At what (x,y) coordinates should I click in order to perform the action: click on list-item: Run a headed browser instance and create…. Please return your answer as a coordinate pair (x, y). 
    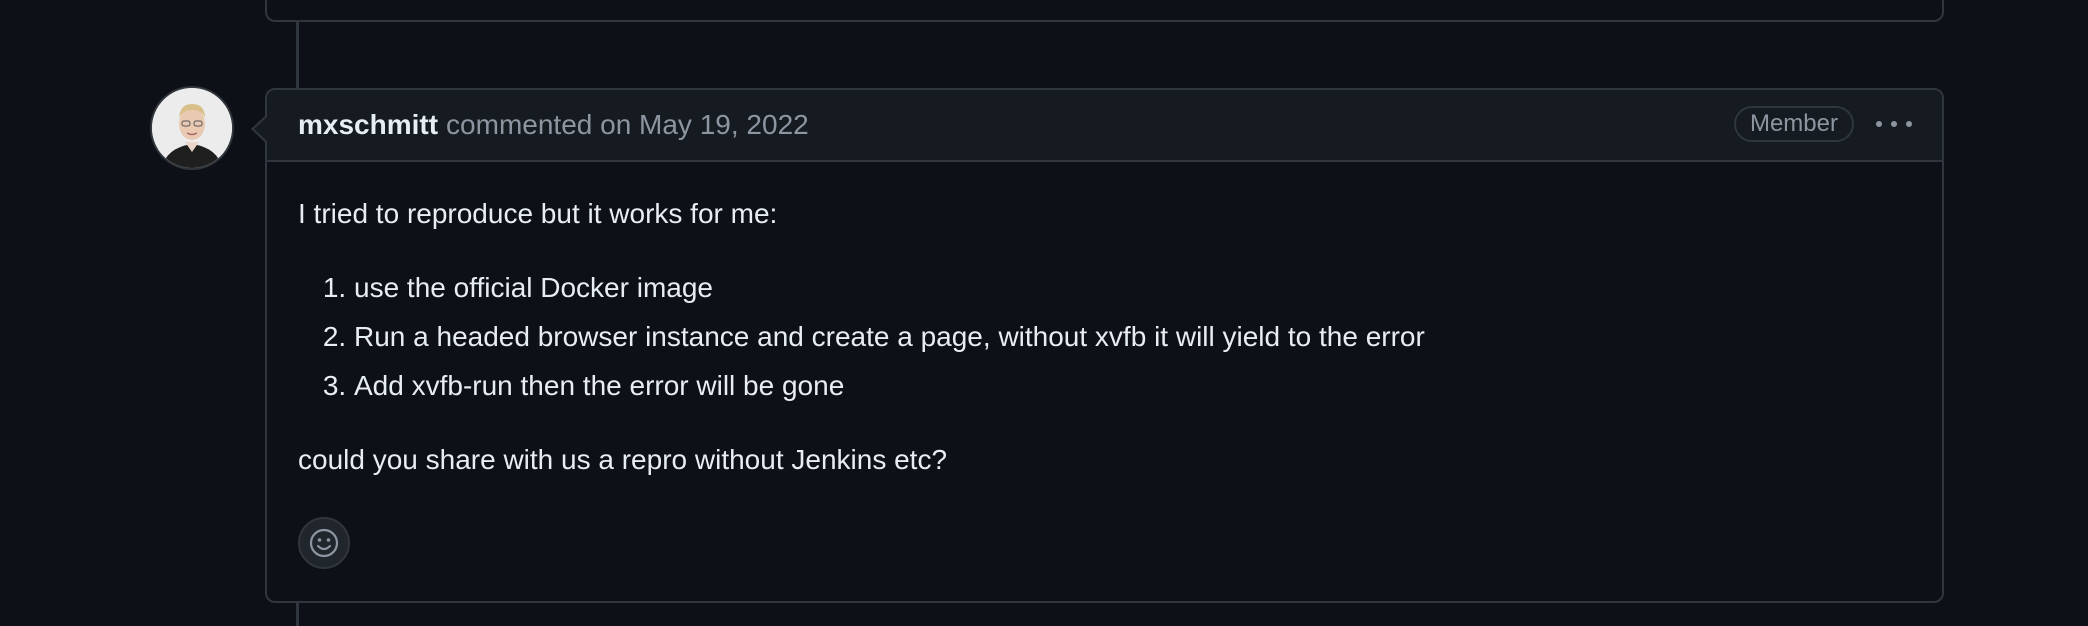
    Looking at the image, I should click on (1132, 337).